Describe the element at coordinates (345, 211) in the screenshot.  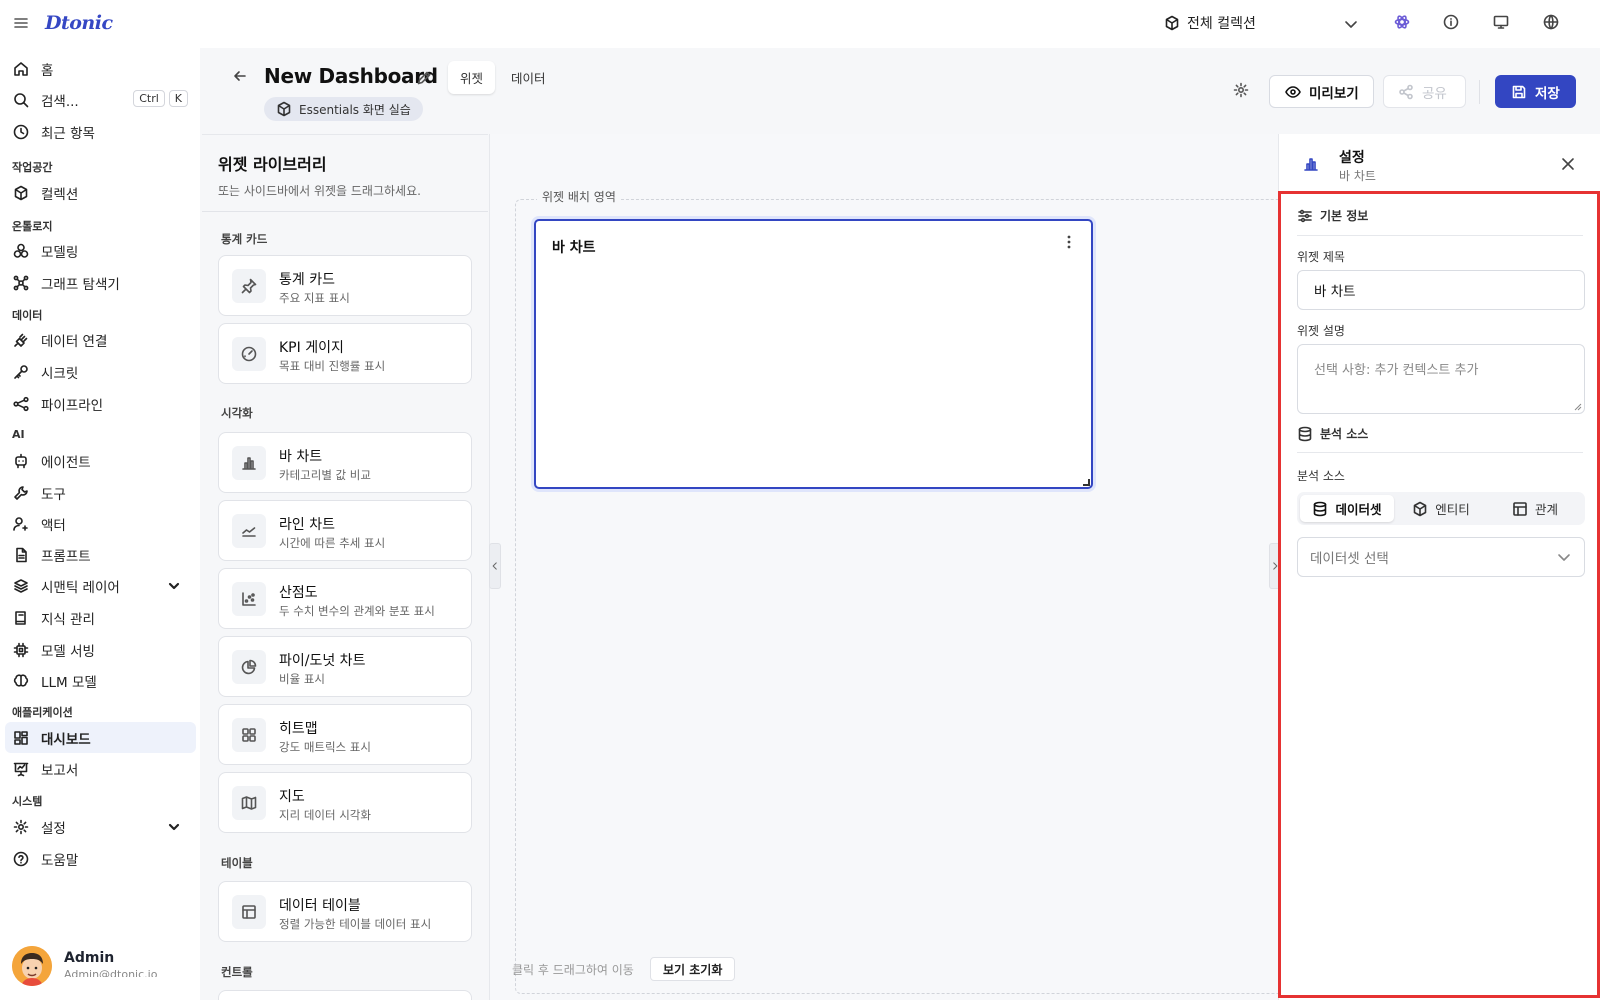
I see `library-divider` at that location.